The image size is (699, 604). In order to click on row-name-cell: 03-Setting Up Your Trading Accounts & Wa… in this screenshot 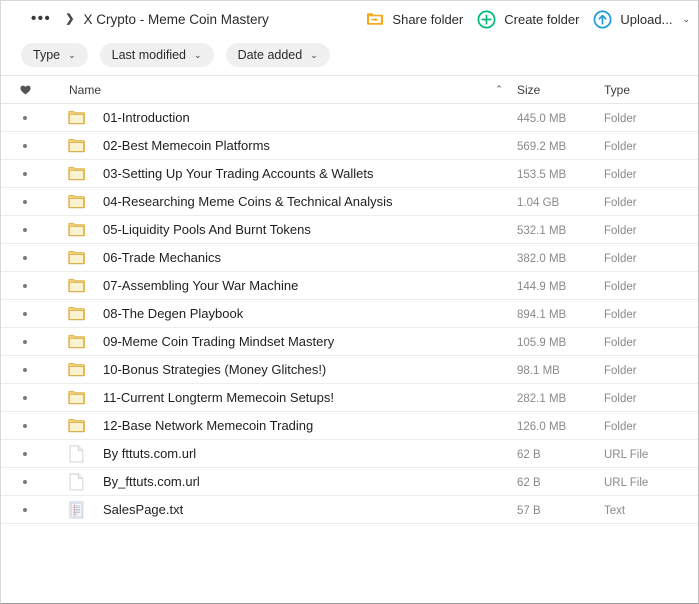, I will do `click(267, 173)`.